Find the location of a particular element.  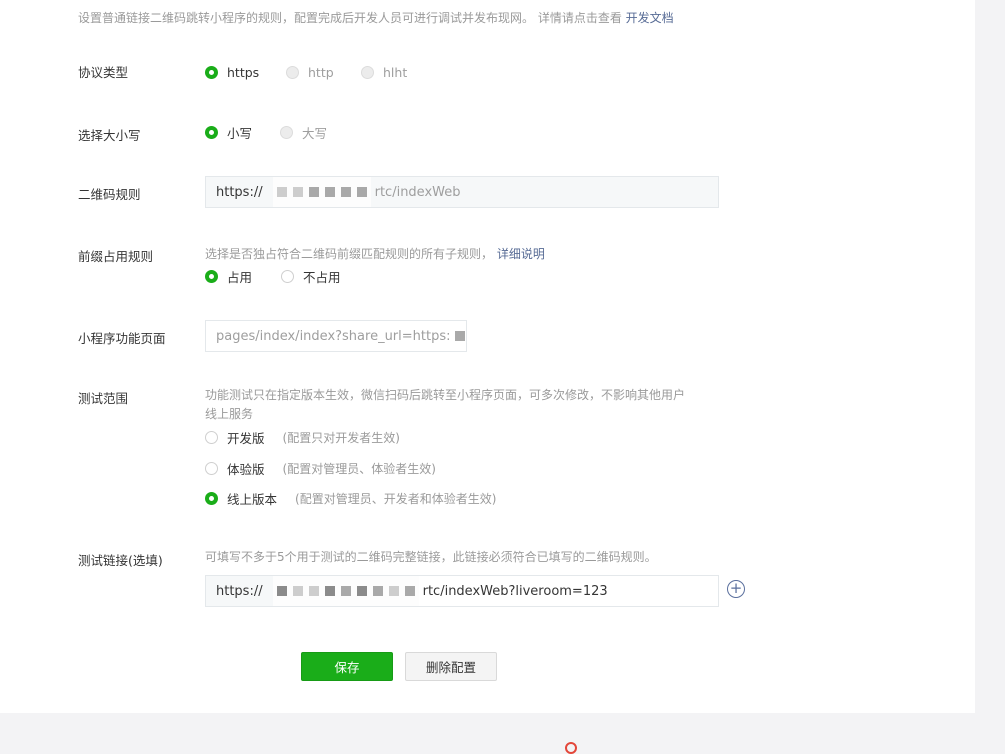

protocol-label: 协议类型 is located at coordinates (103, 72).